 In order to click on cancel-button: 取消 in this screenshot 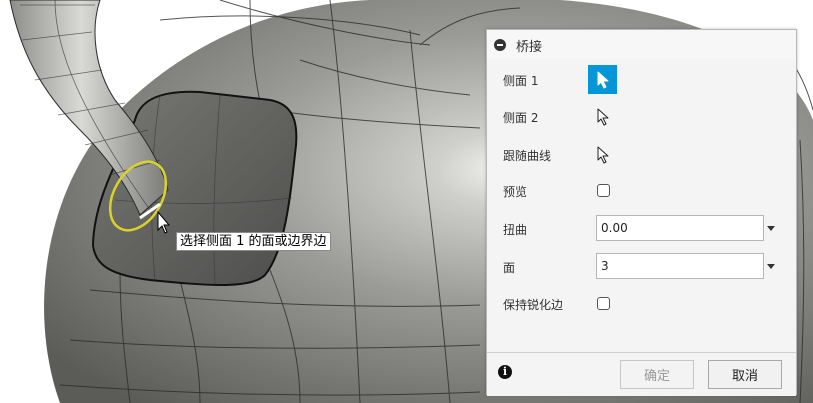, I will do `click(745, 374)`.